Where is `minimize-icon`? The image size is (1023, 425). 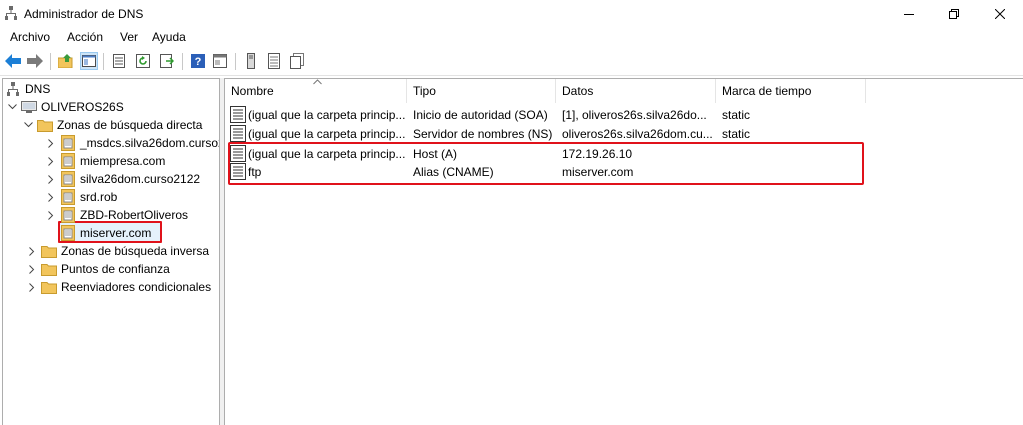
minimize-icon is located at coordinates (909, 14).